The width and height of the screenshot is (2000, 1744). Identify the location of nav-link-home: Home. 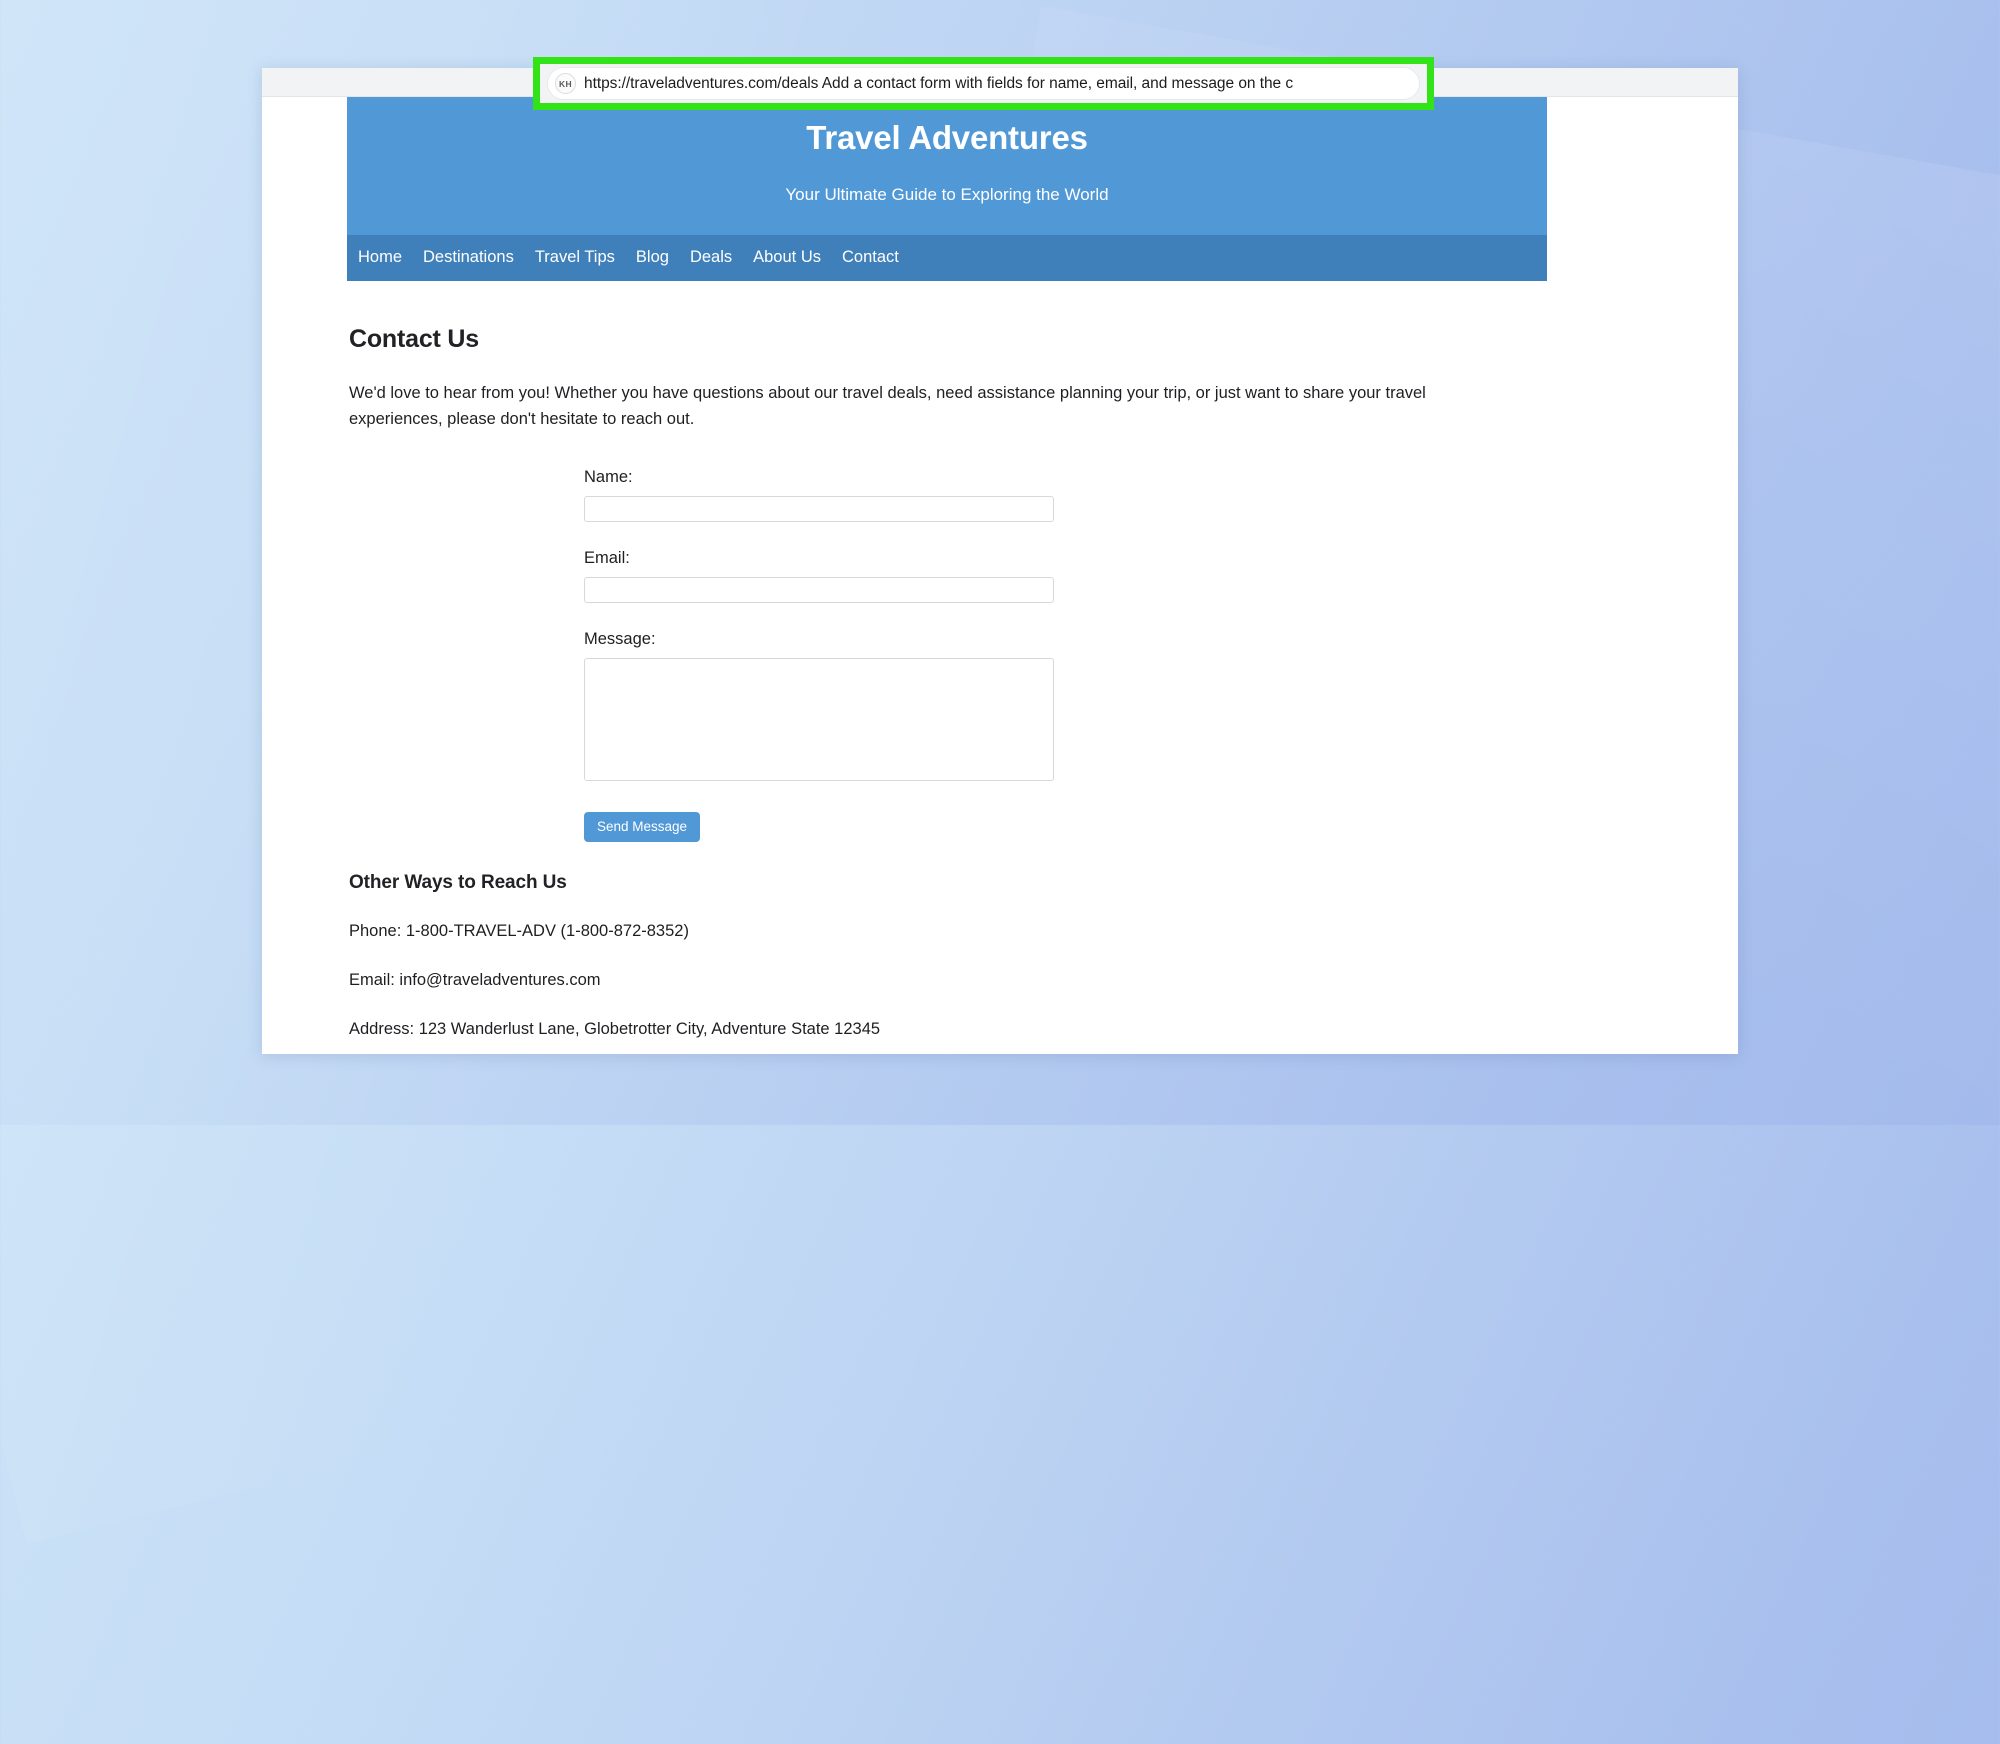
(380, 257).